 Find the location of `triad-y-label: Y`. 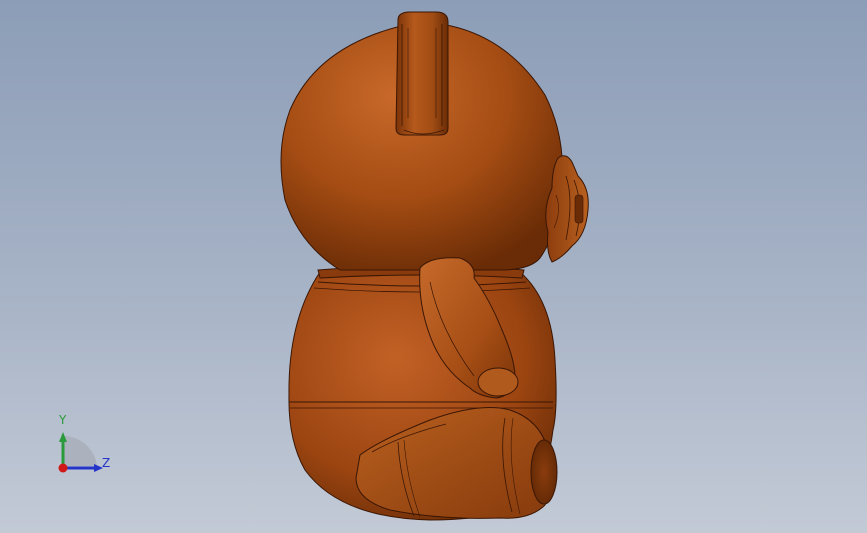

triad-y-label: Y is located at coordinates (63, 420).